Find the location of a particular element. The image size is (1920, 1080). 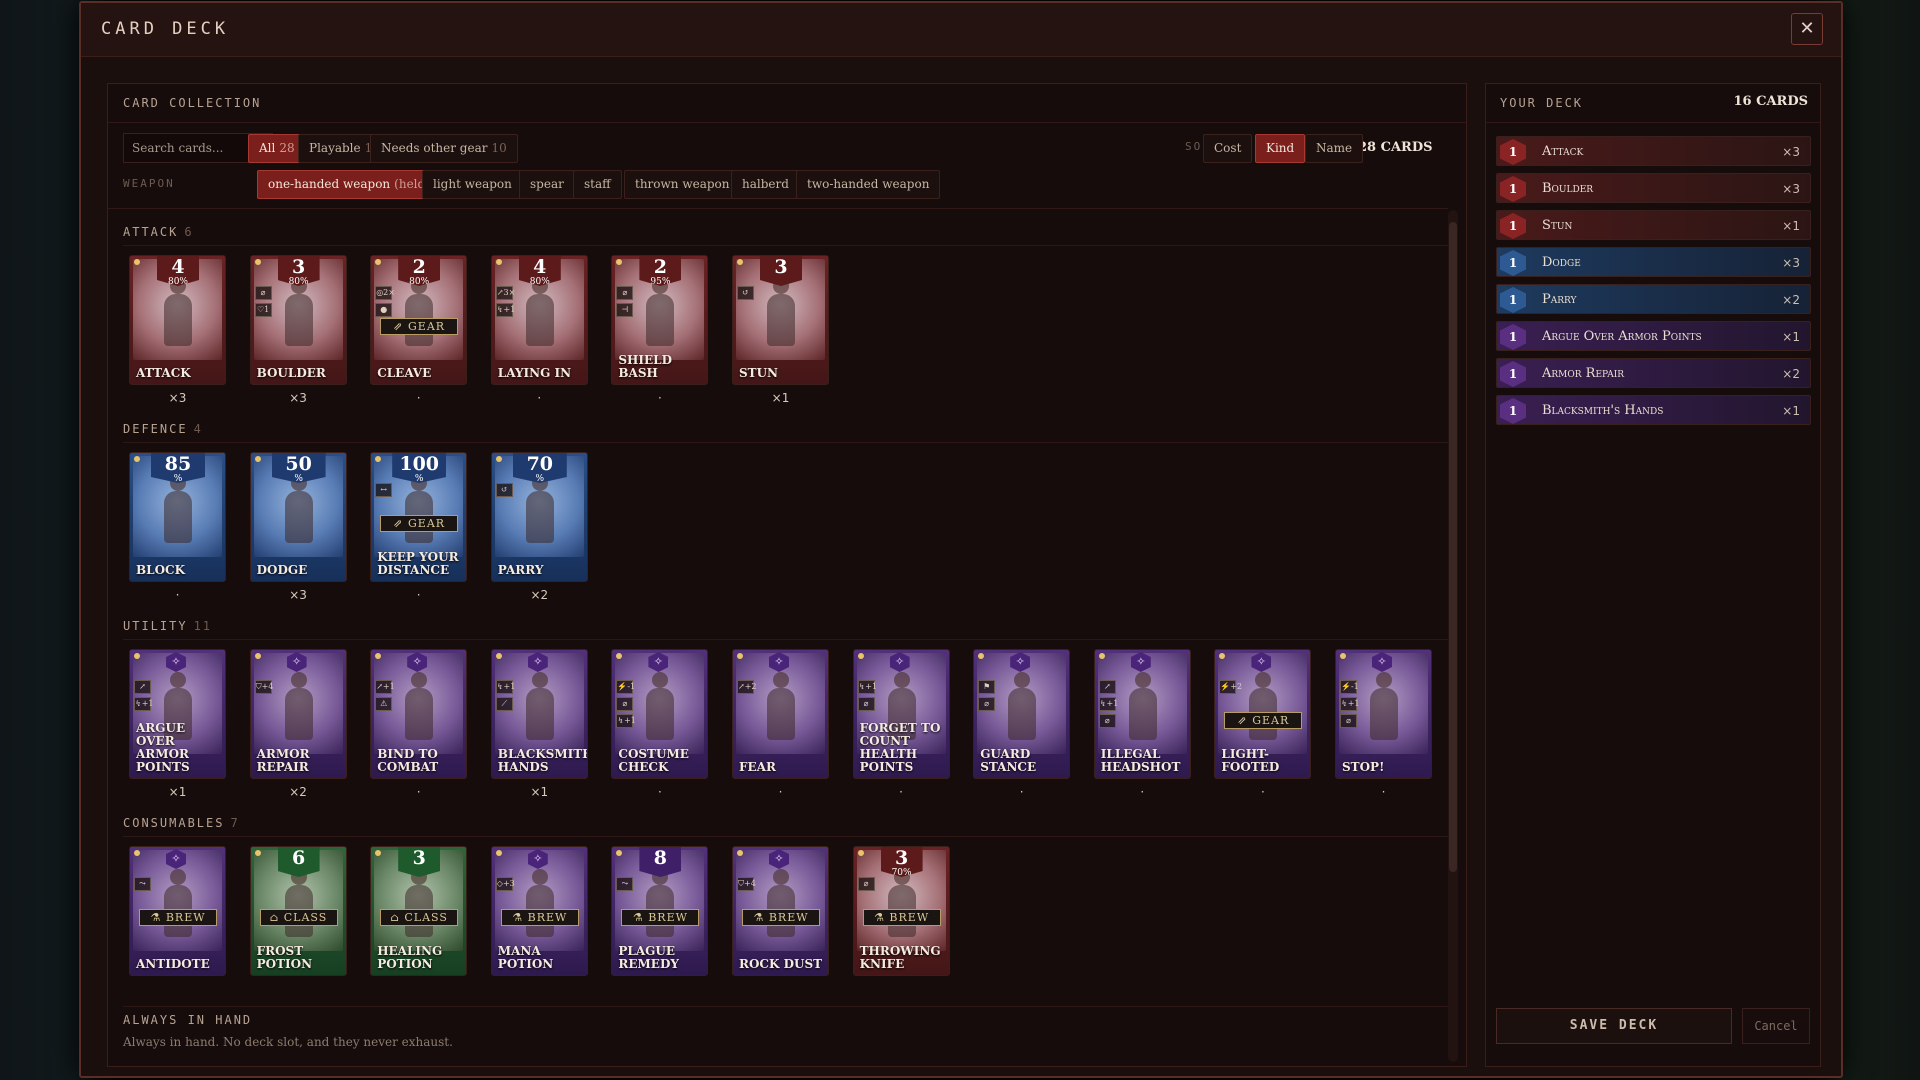

card-frost-potion: 6 ⌂ CLASS Frost Potion is located at coordinates (298, 911).